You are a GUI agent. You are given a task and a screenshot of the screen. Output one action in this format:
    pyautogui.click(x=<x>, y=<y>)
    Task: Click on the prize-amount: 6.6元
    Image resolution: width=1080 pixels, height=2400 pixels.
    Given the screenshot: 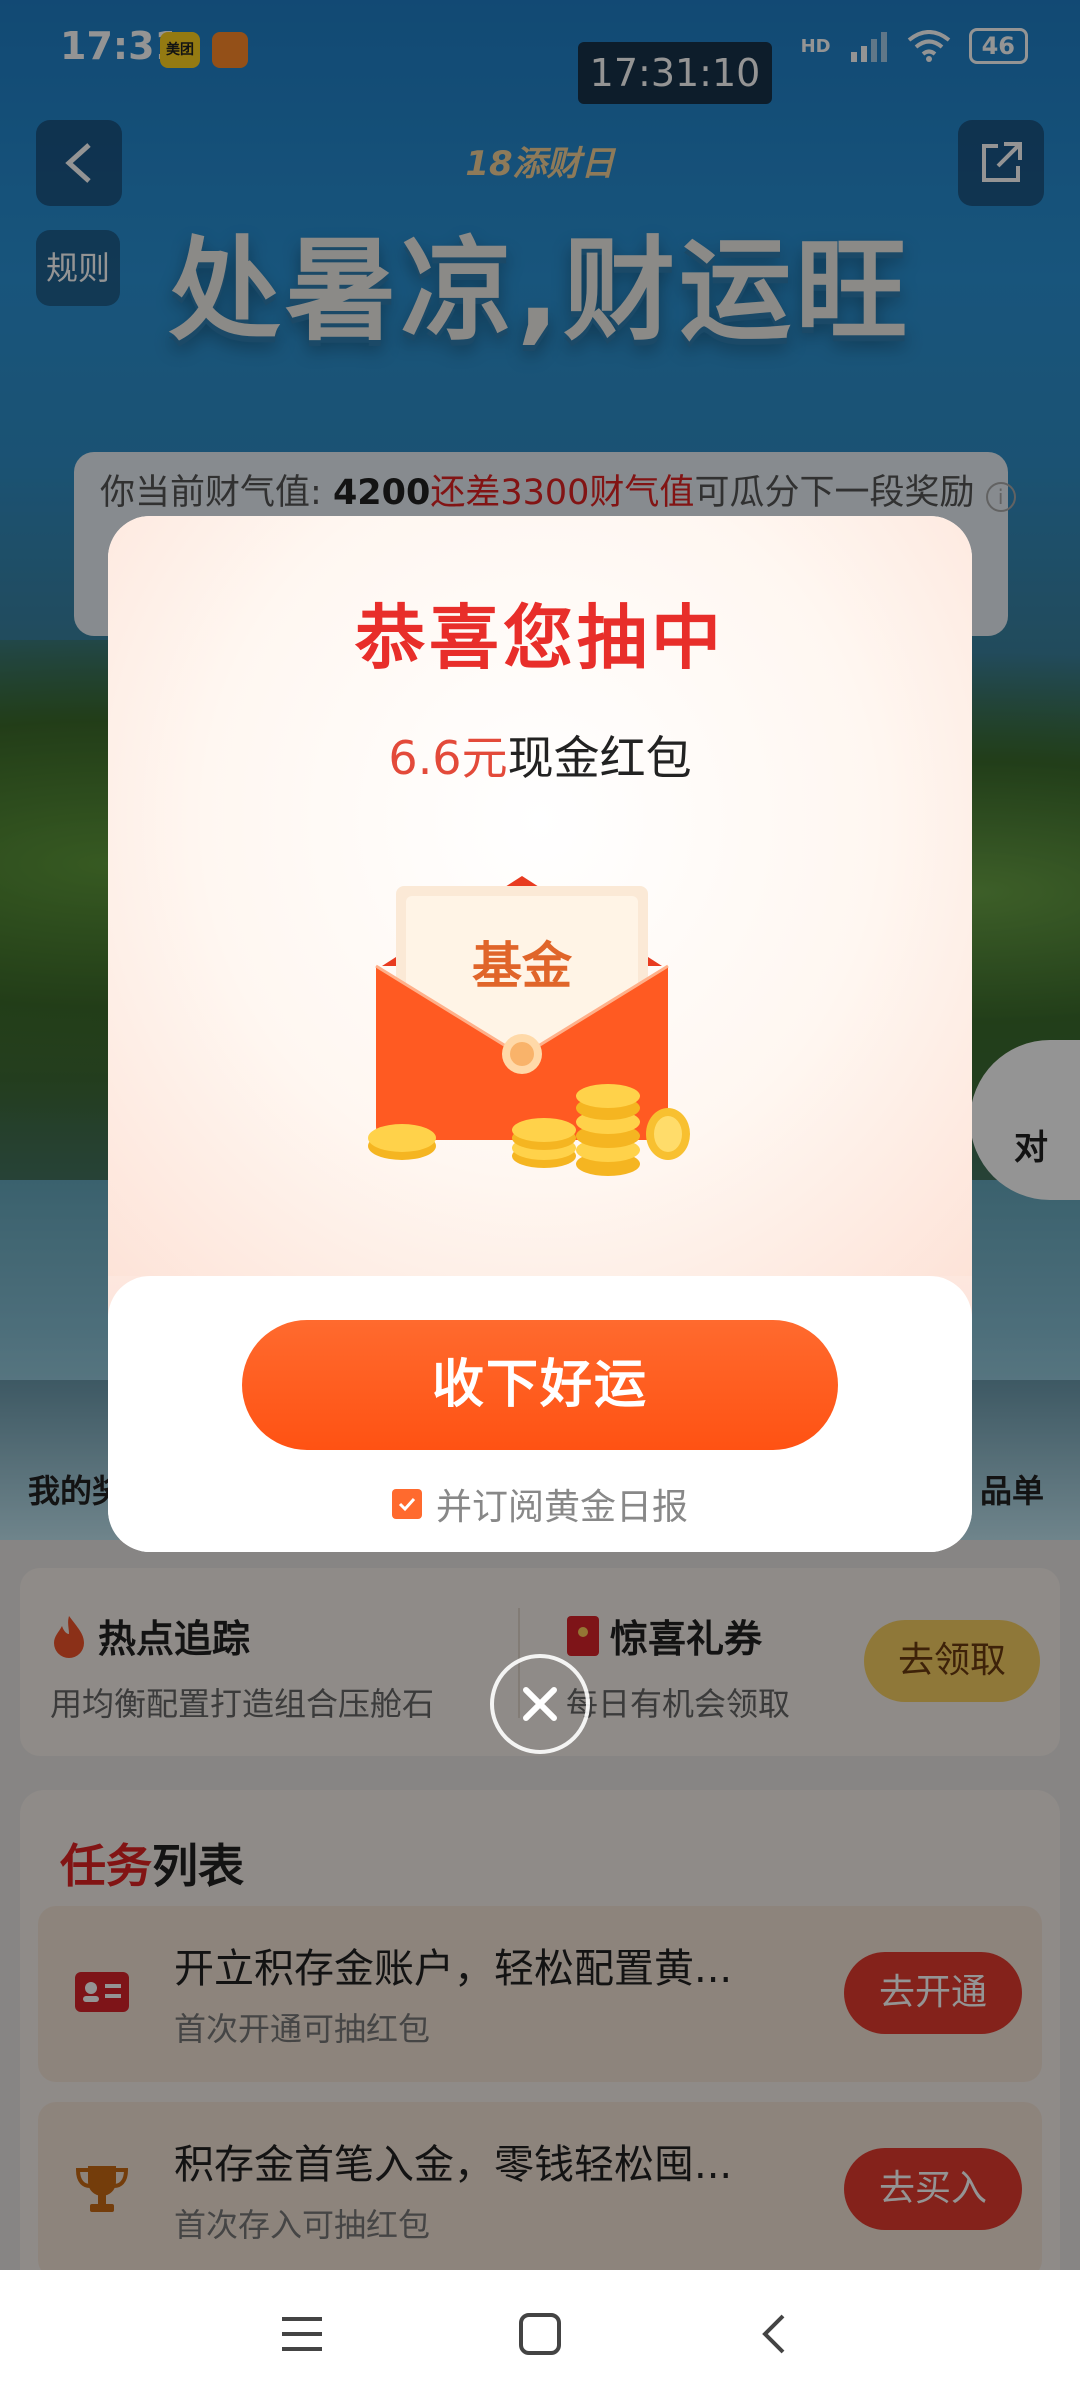 What is the action you would take?
    pyautogui.click(x=448, y=758)
    